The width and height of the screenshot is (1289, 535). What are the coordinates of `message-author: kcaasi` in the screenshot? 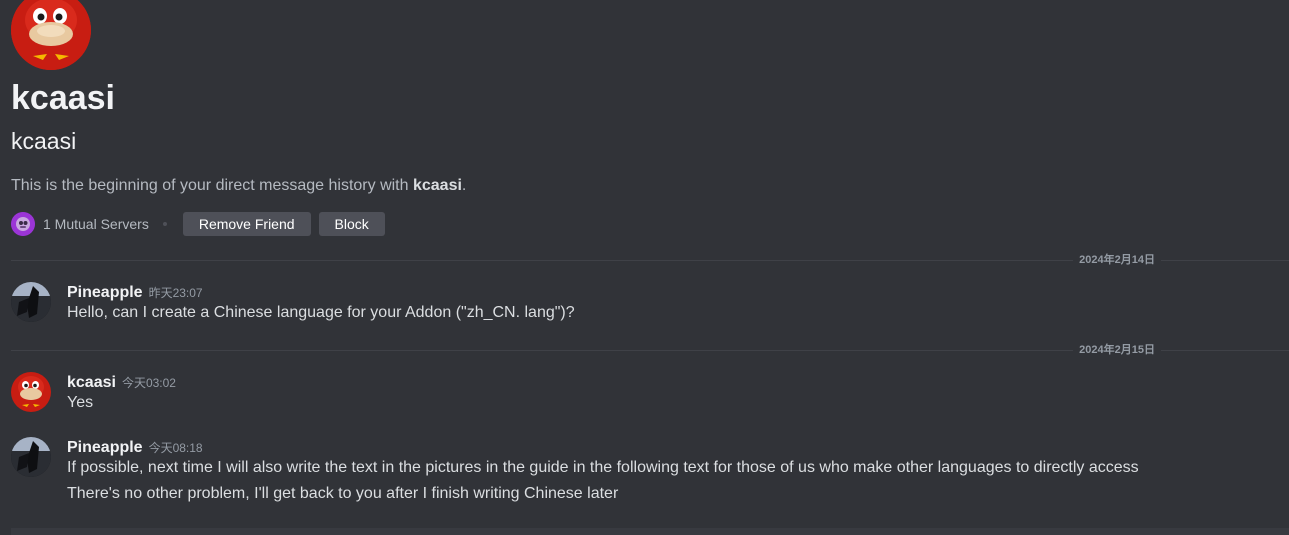 It's located at (91, 382).